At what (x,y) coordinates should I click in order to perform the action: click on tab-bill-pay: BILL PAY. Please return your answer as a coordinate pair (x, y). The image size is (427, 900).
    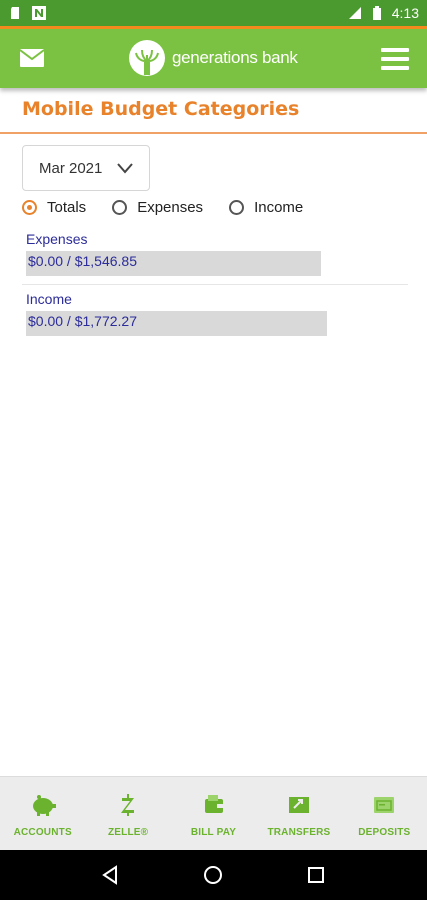
    Looking at the image, I should click on (213, 813).